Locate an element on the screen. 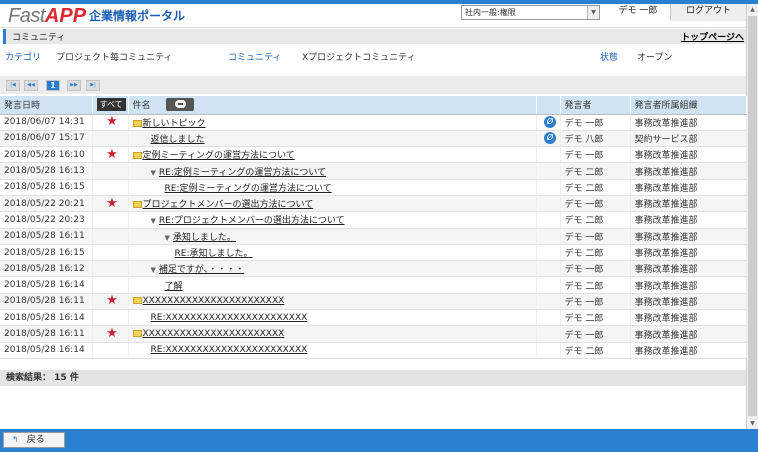  col-org-header: 発言者所属組織 is located at coordinates (688, 105).